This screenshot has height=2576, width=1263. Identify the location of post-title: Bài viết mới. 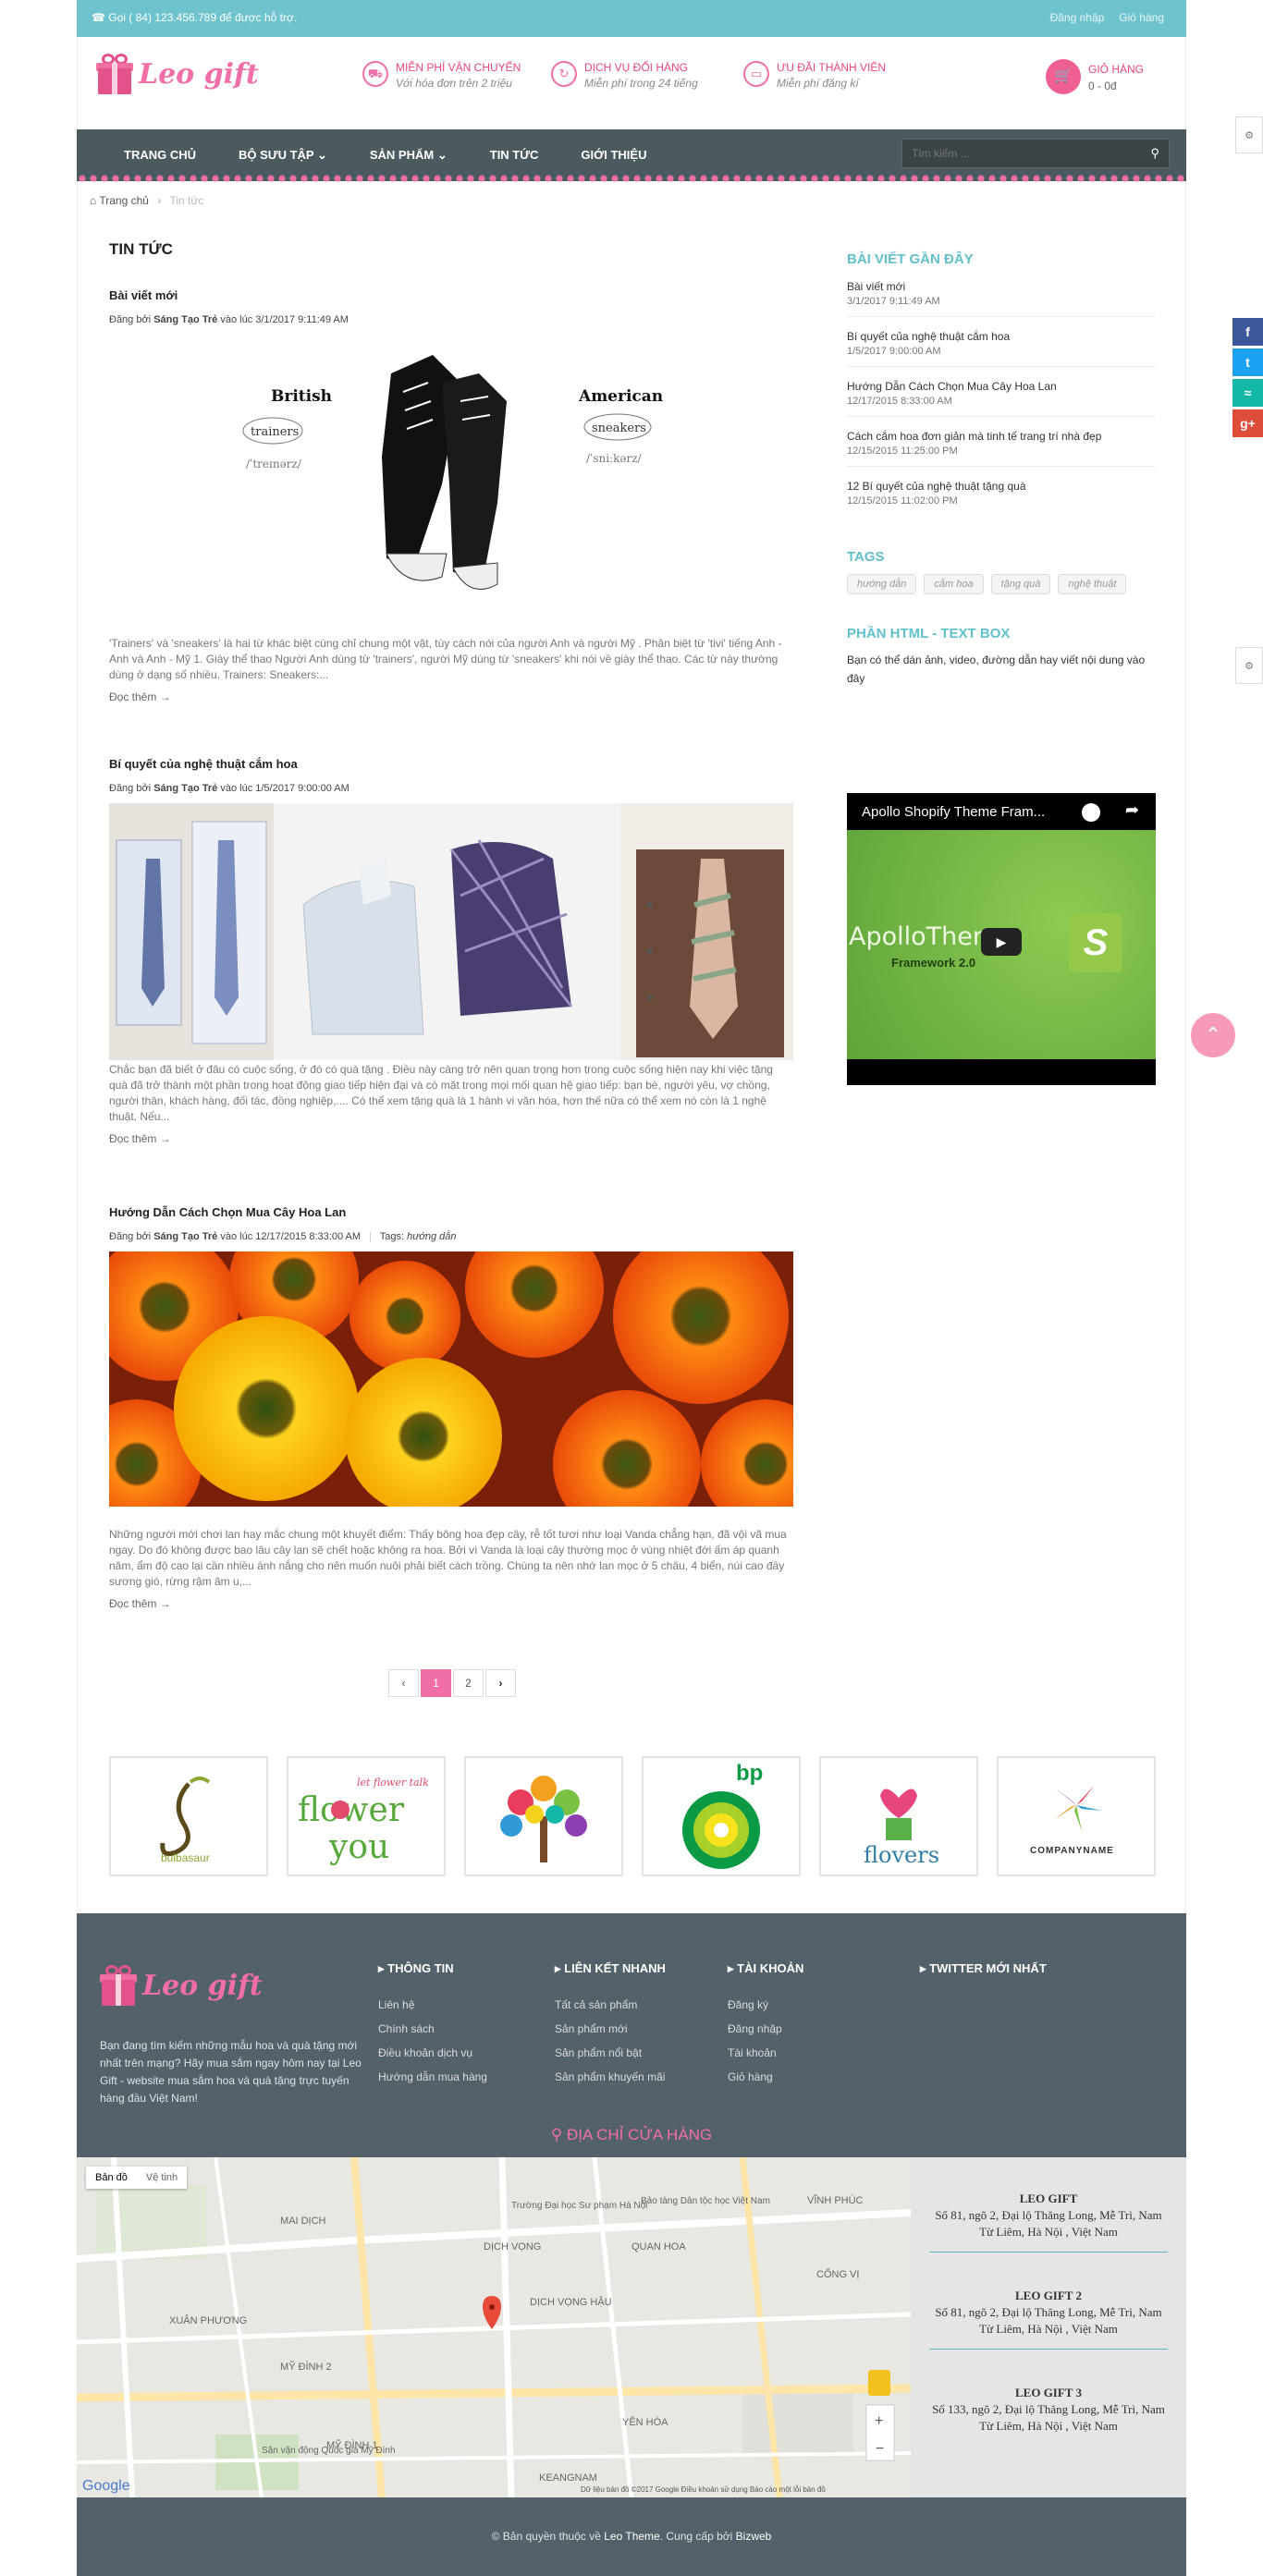
(451, 295).